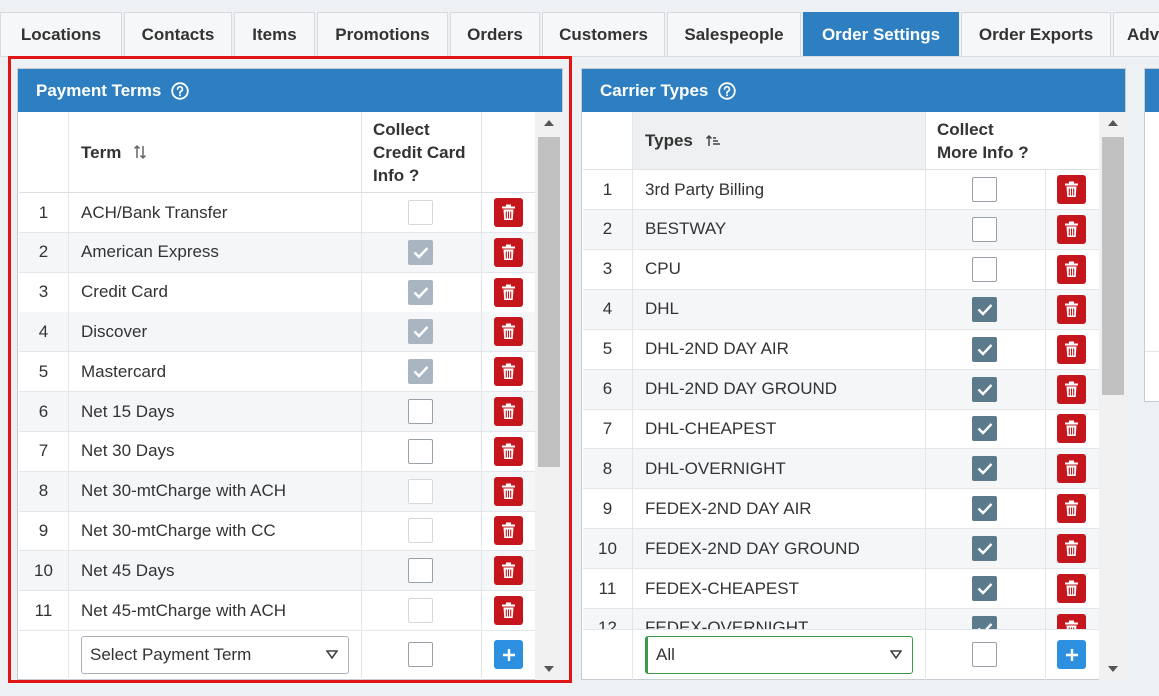  I want to click on carrier-type-name: DHL-2ND DAY GROUND, so click(741, 388).